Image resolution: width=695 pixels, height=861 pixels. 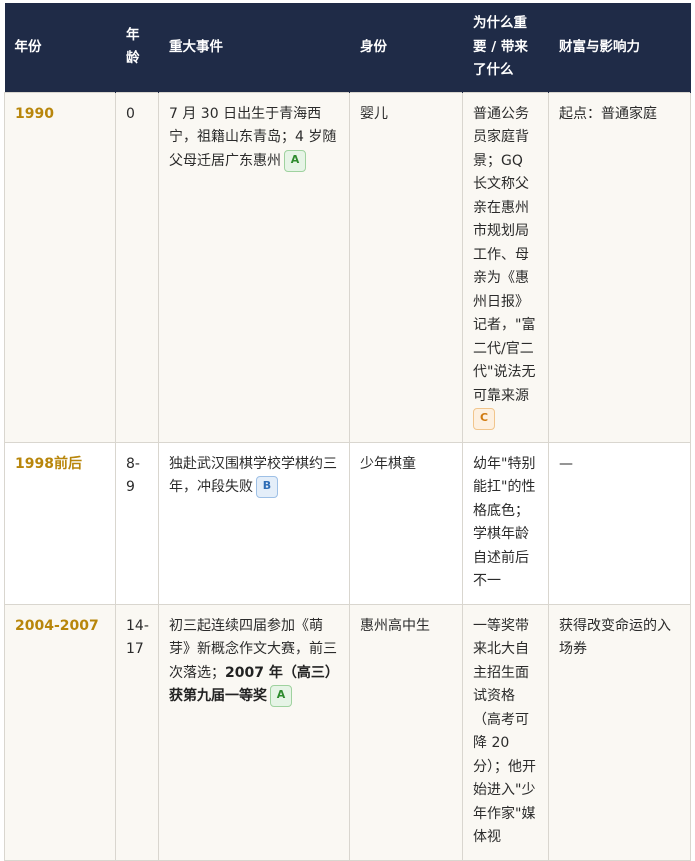 I want to click on header-wealth: 财富与影响力, so click(x=619, y=47).